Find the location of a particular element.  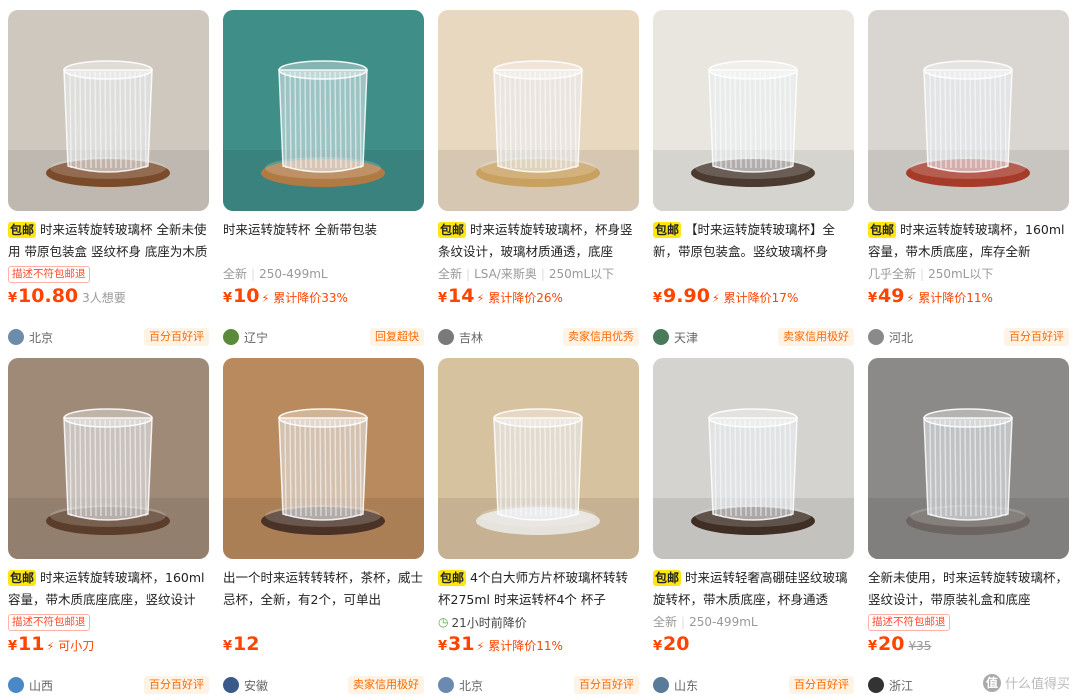

seller-row: 辽宁 回复超快 is located at coordinates (323, 337).